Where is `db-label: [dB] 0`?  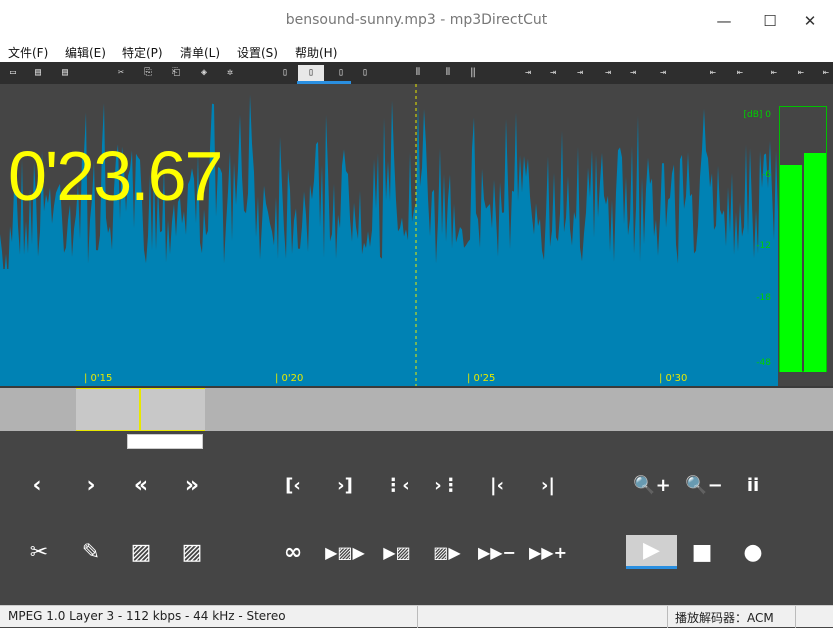
db-label: [dB] 0 is located at coordinates (757, 115).